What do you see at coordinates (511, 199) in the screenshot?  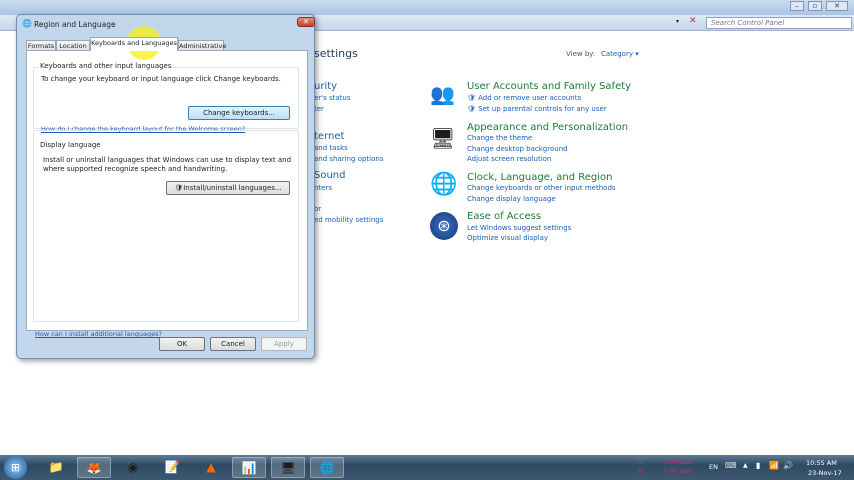 I see `category-link: Change display language` at bounding box center [511, 199].